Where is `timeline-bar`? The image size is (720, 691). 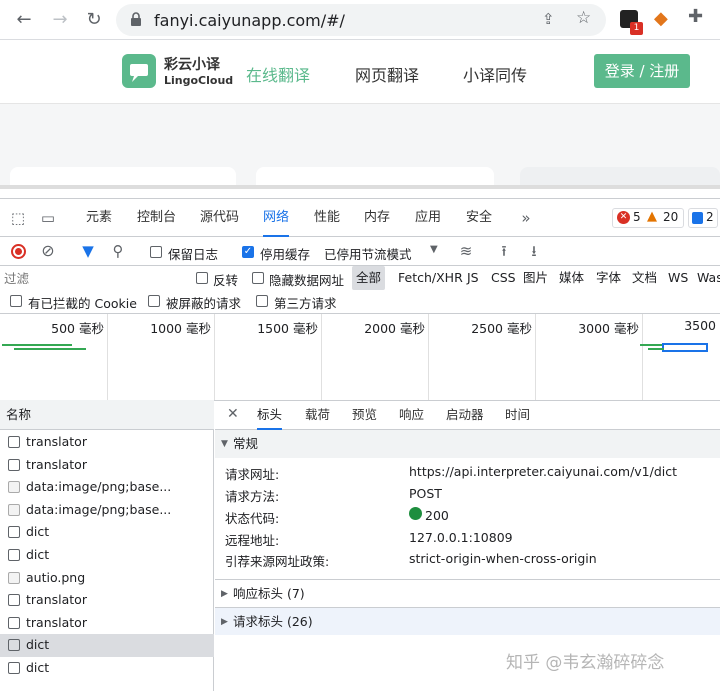
timeline-bar is located at coordinates (50, 349).